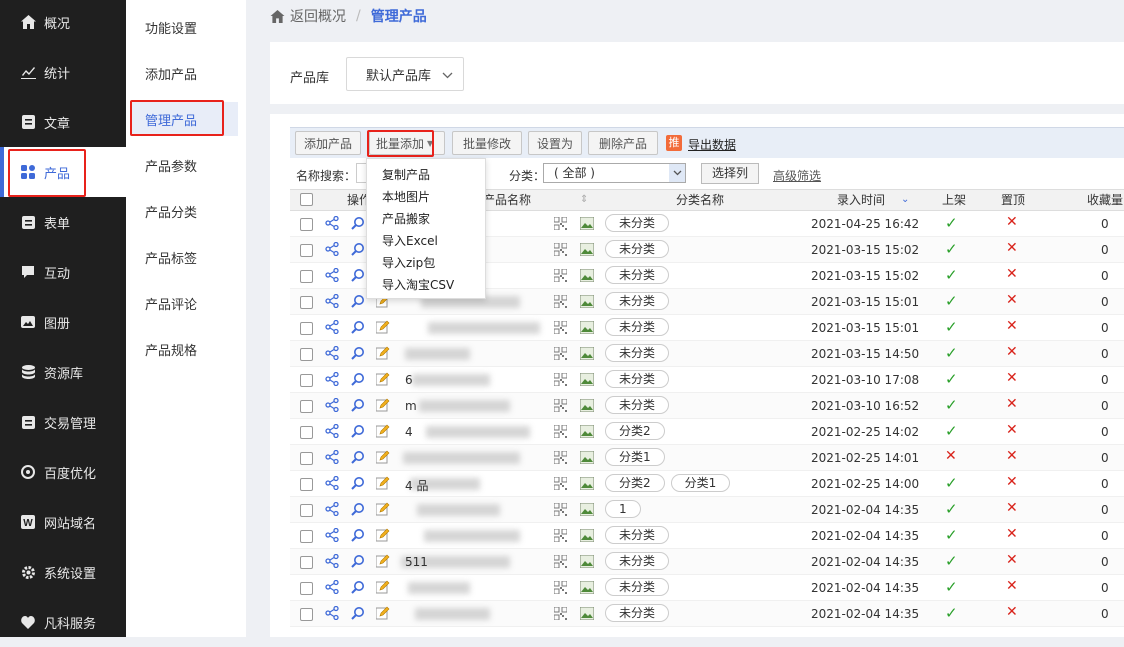 The image size is (1124, 647). Describe the element at coordinates (406, 175) in the screenshot. I see `dropdown-copy-product: 复制产品` at that location.